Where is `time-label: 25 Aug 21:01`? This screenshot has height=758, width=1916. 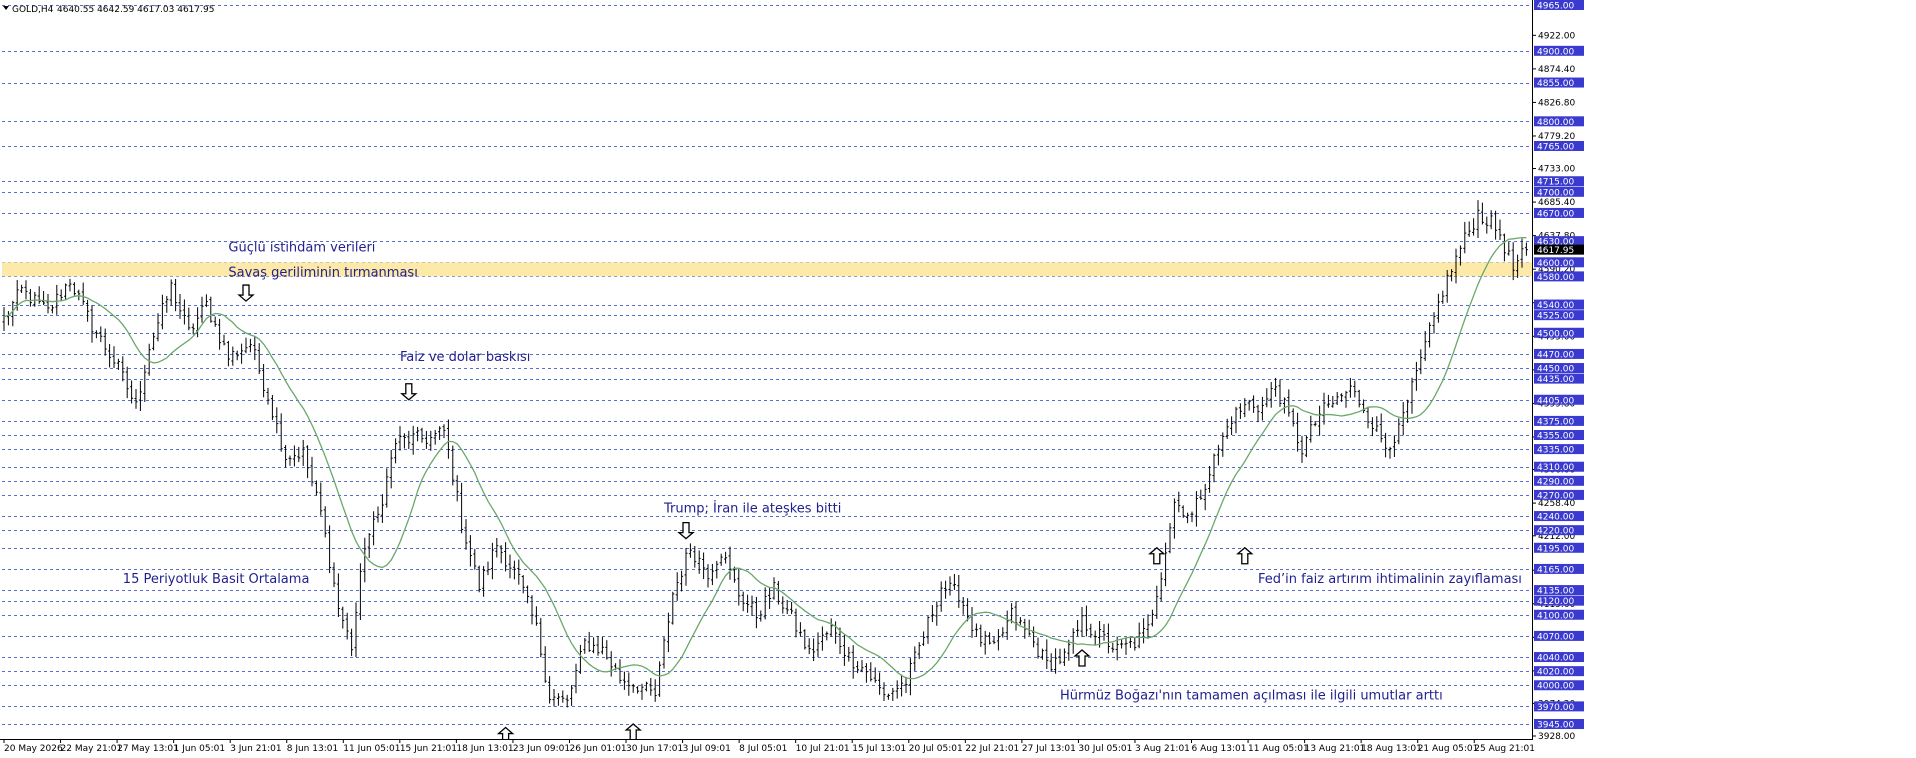 time-label: 25 Aug 21:01 is located at coordinates (1504, 749).